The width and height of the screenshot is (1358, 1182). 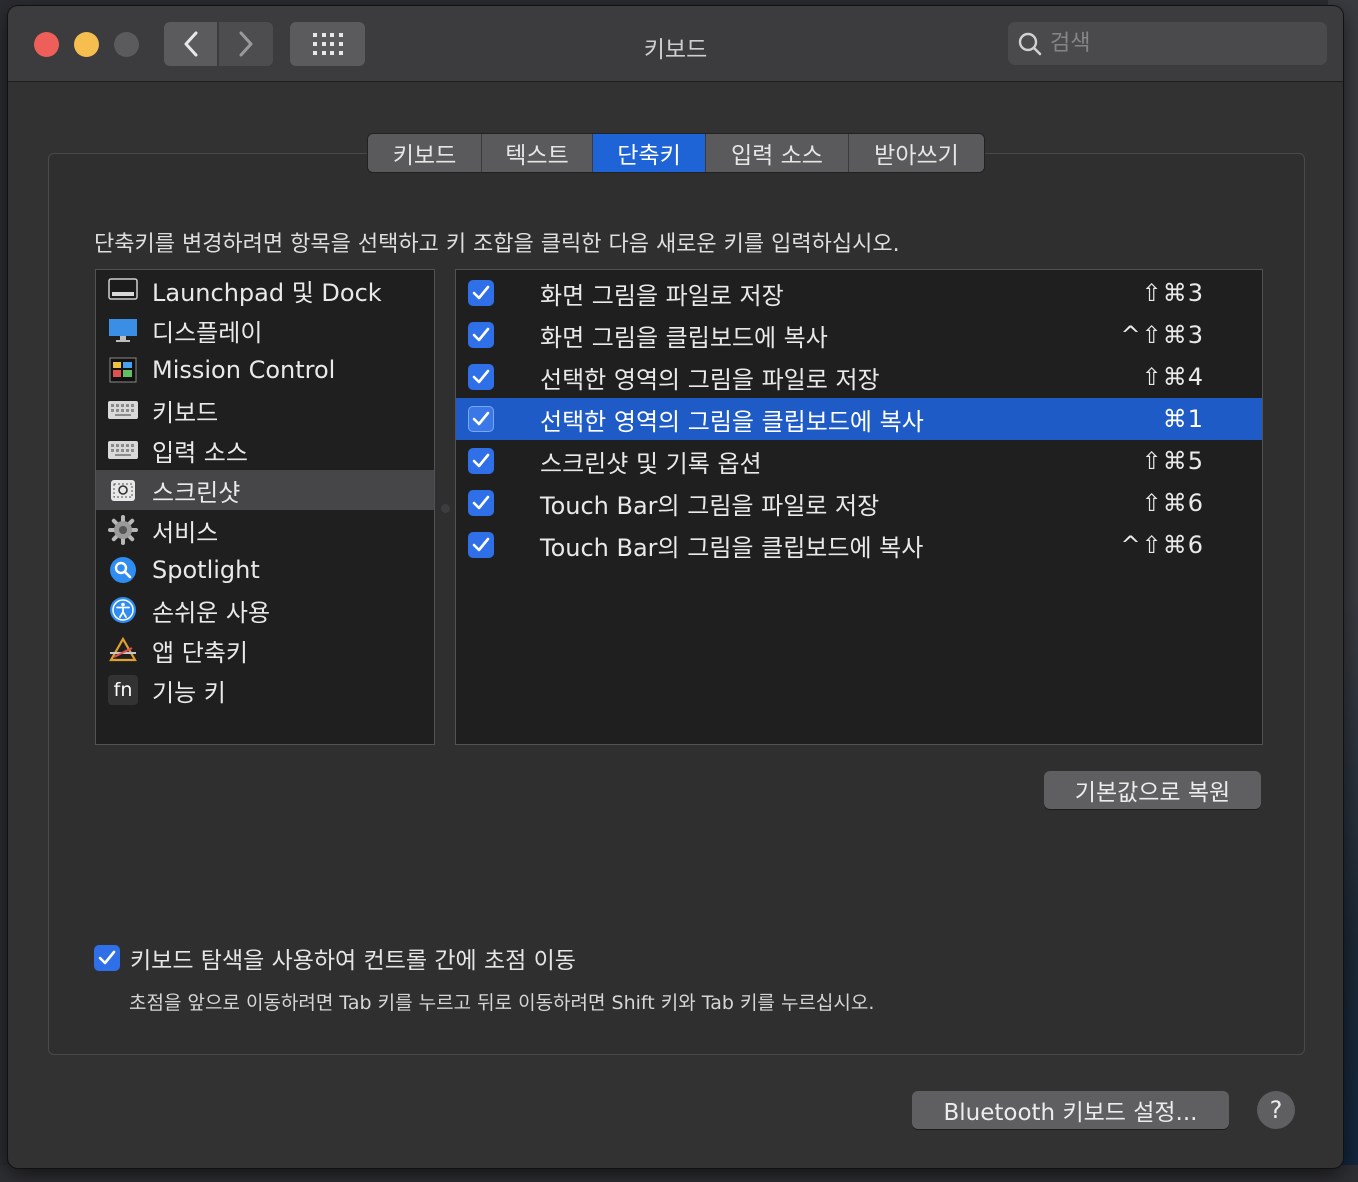 What do you see at coordinates (206, 570) in the screenshot?
I see `category-label: Spotlight` at bounding box center [206, 570].